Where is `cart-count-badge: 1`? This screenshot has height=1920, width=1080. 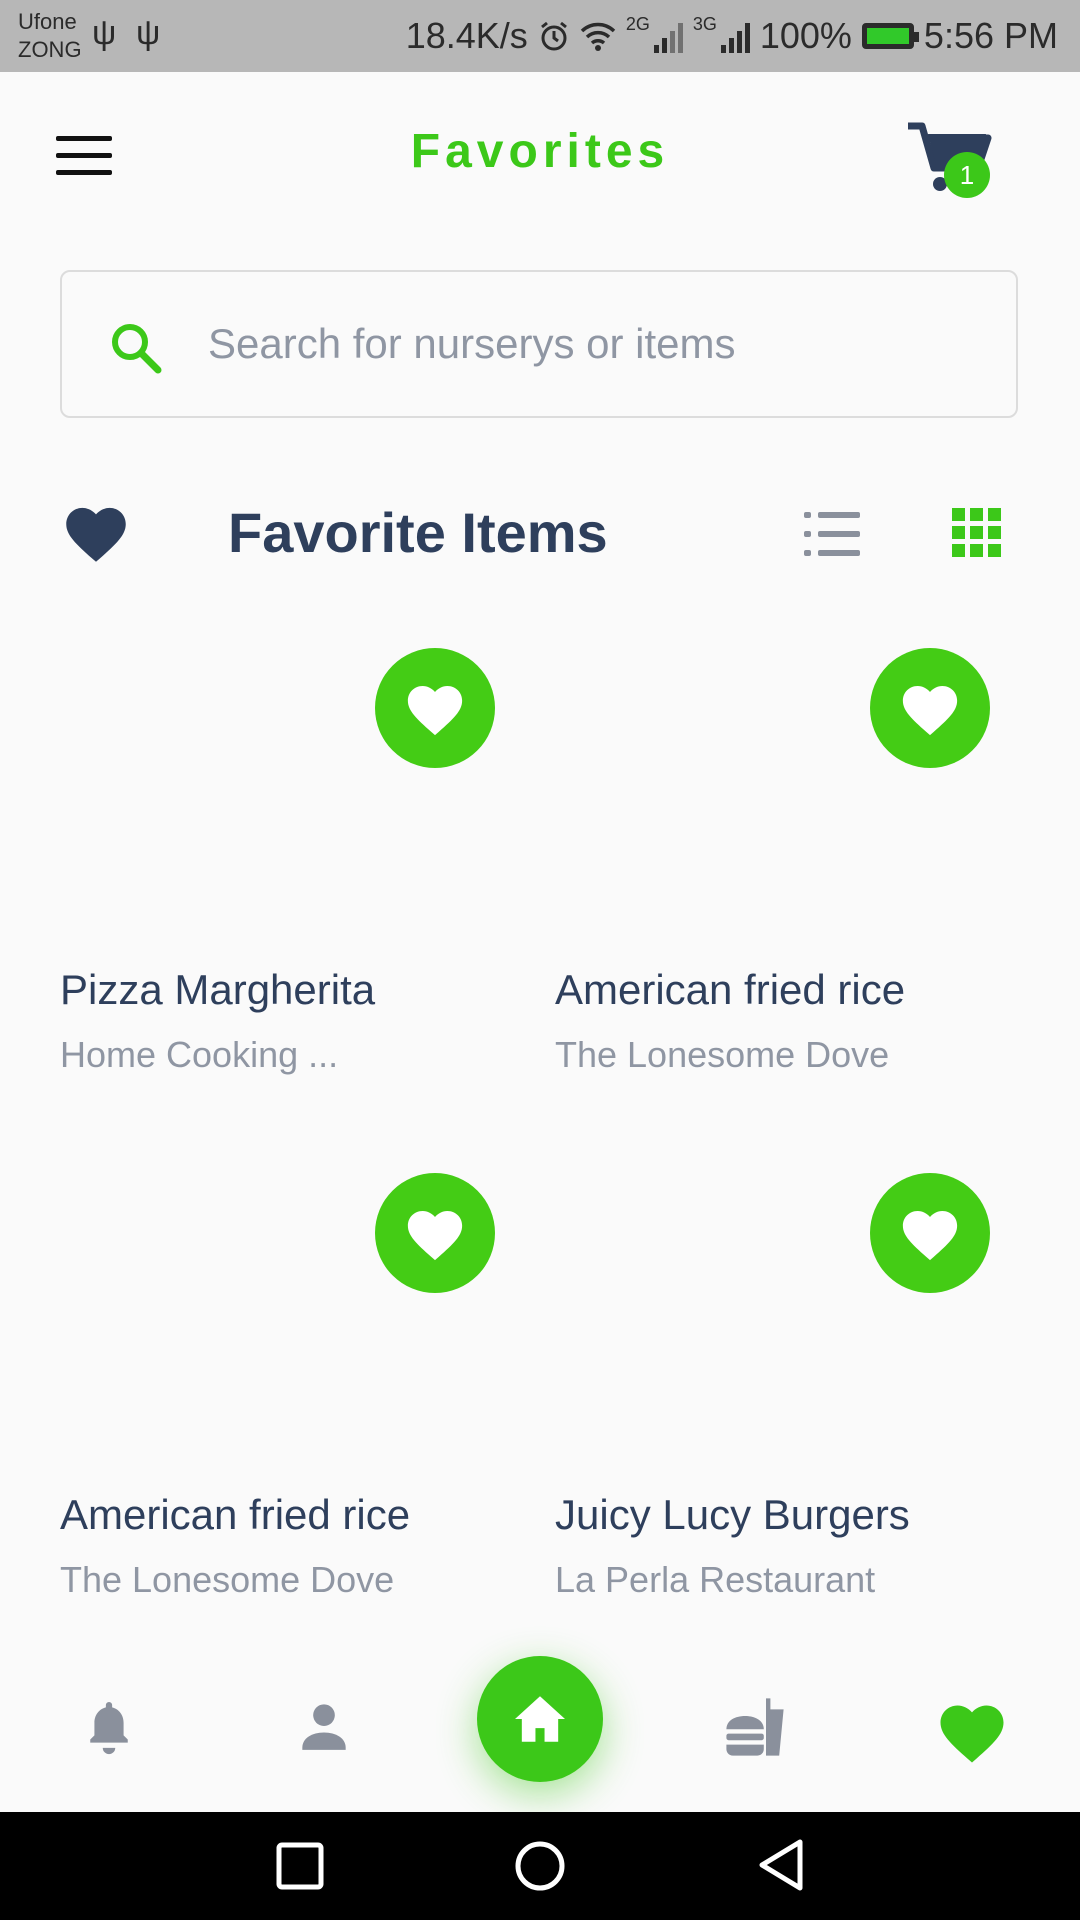
cart-count-badge: 1 is located at coordinates (967, 175).